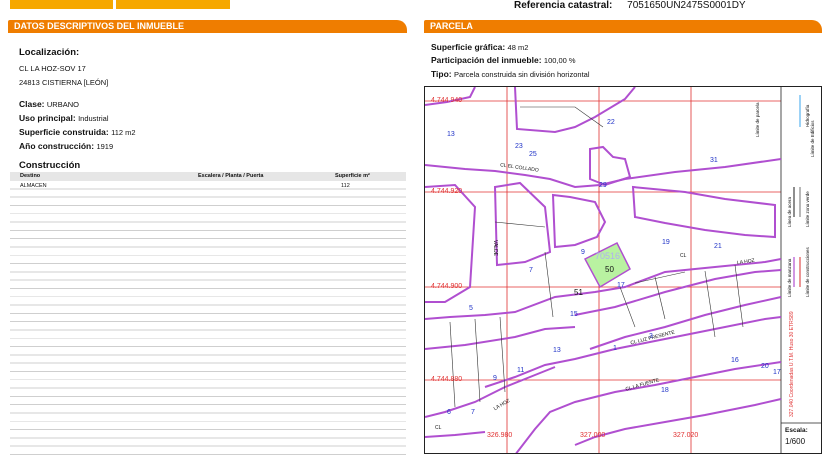  What do you see at coordinates (438, 428) in the screenshot?
I see `street-name-cl-2: CL` at bounding box center [438, 428].